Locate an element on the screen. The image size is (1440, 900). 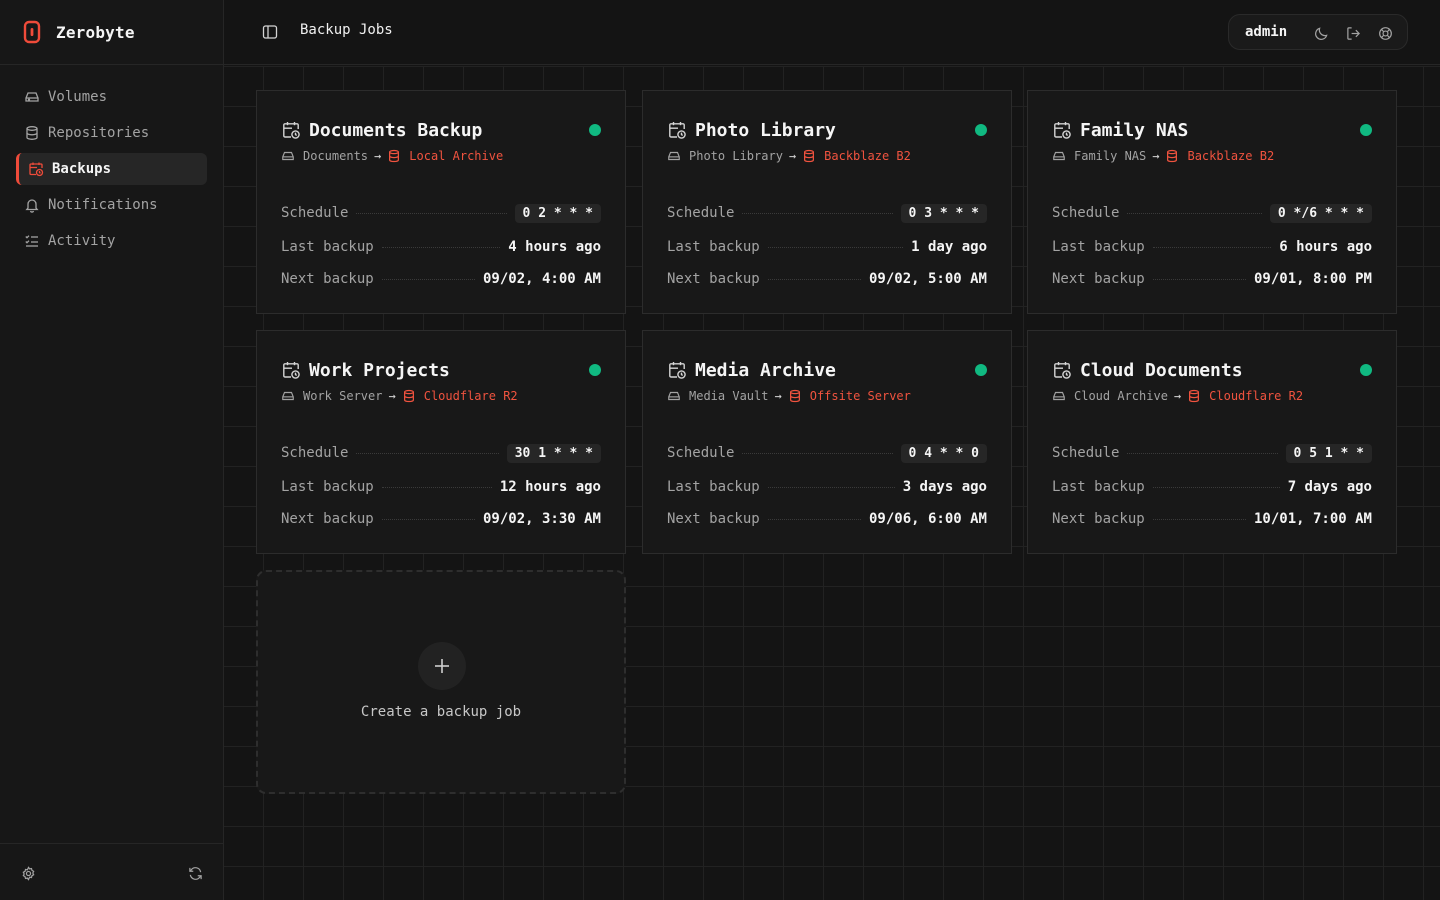
cron-expression: 0 */6 * * * is located at coordinates (1320, 213).